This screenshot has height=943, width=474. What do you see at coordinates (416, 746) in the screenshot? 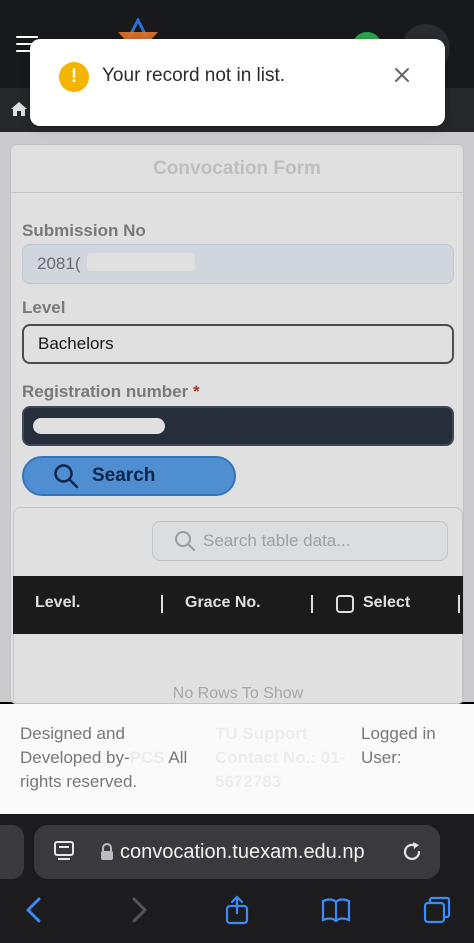
I see `footer-login: Logged in User:` at bounding box center [416, 746].